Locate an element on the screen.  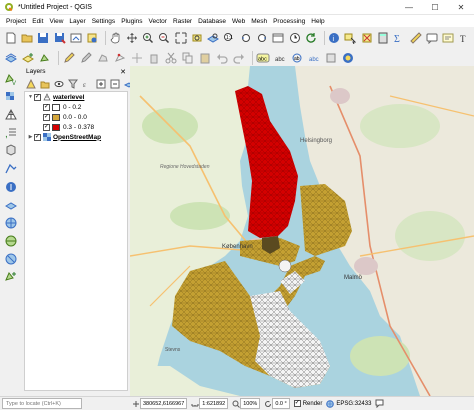
add-group-icon is located at coordinates (45, 84).